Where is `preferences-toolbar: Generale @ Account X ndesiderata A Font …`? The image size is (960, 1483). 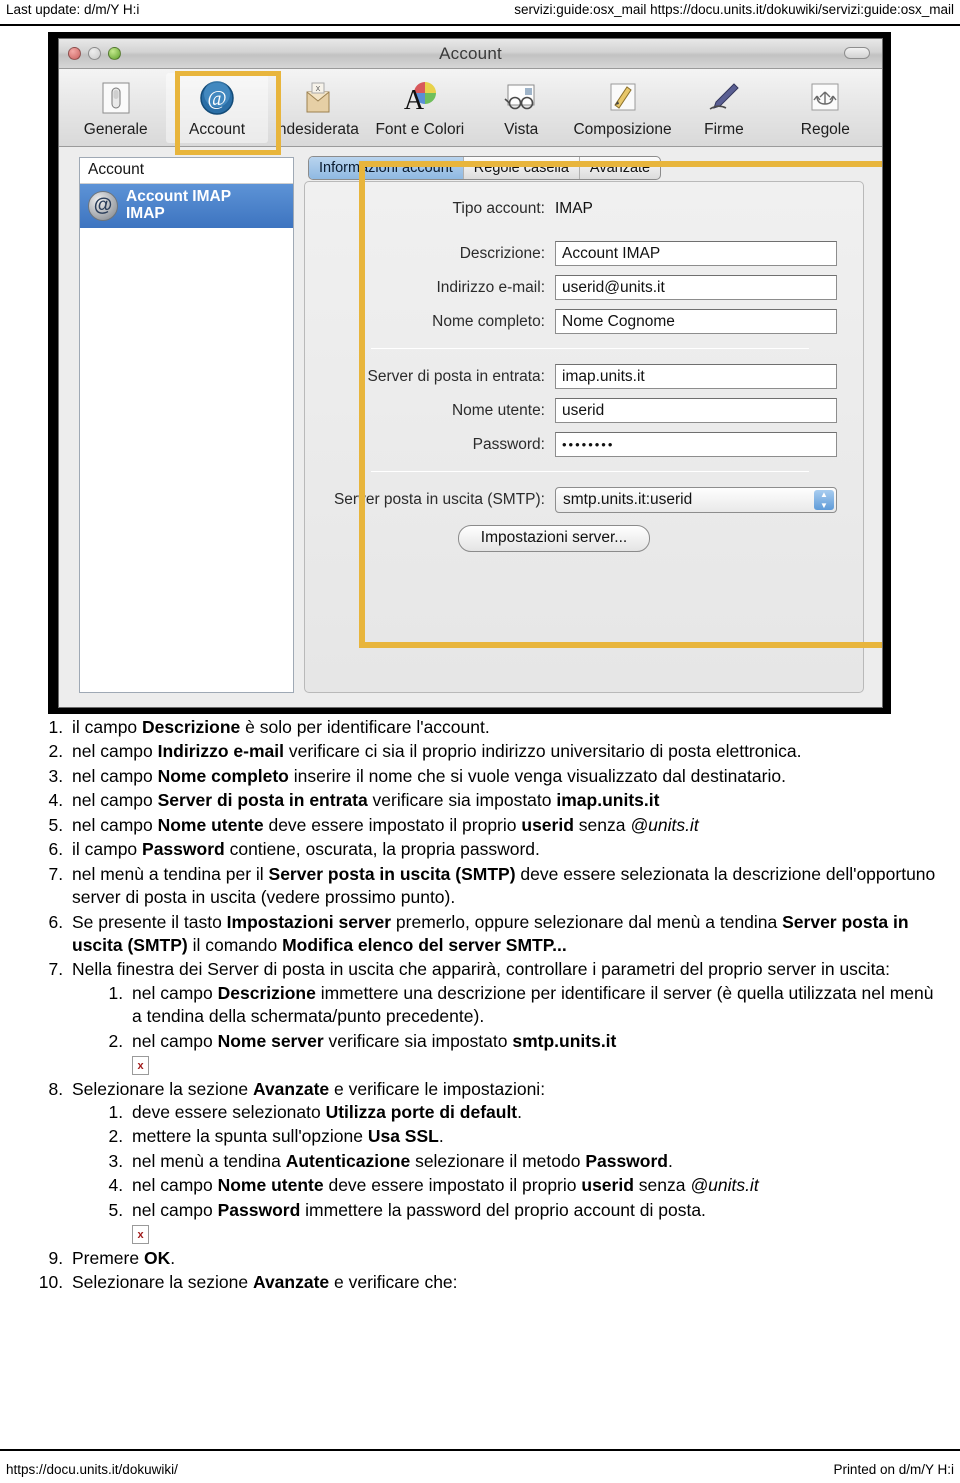
preferences-toolbar: Generale @ Account X ndesiderata A Font … is located at coordinates (470, 108).